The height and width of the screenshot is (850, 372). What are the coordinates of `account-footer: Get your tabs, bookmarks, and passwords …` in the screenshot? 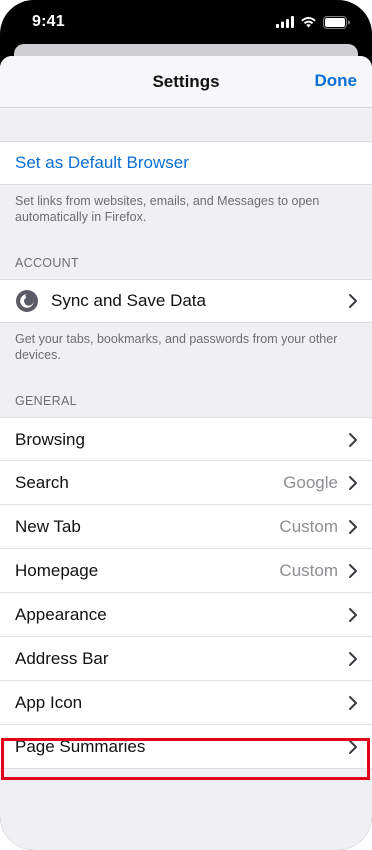 It's located at (176, 347).